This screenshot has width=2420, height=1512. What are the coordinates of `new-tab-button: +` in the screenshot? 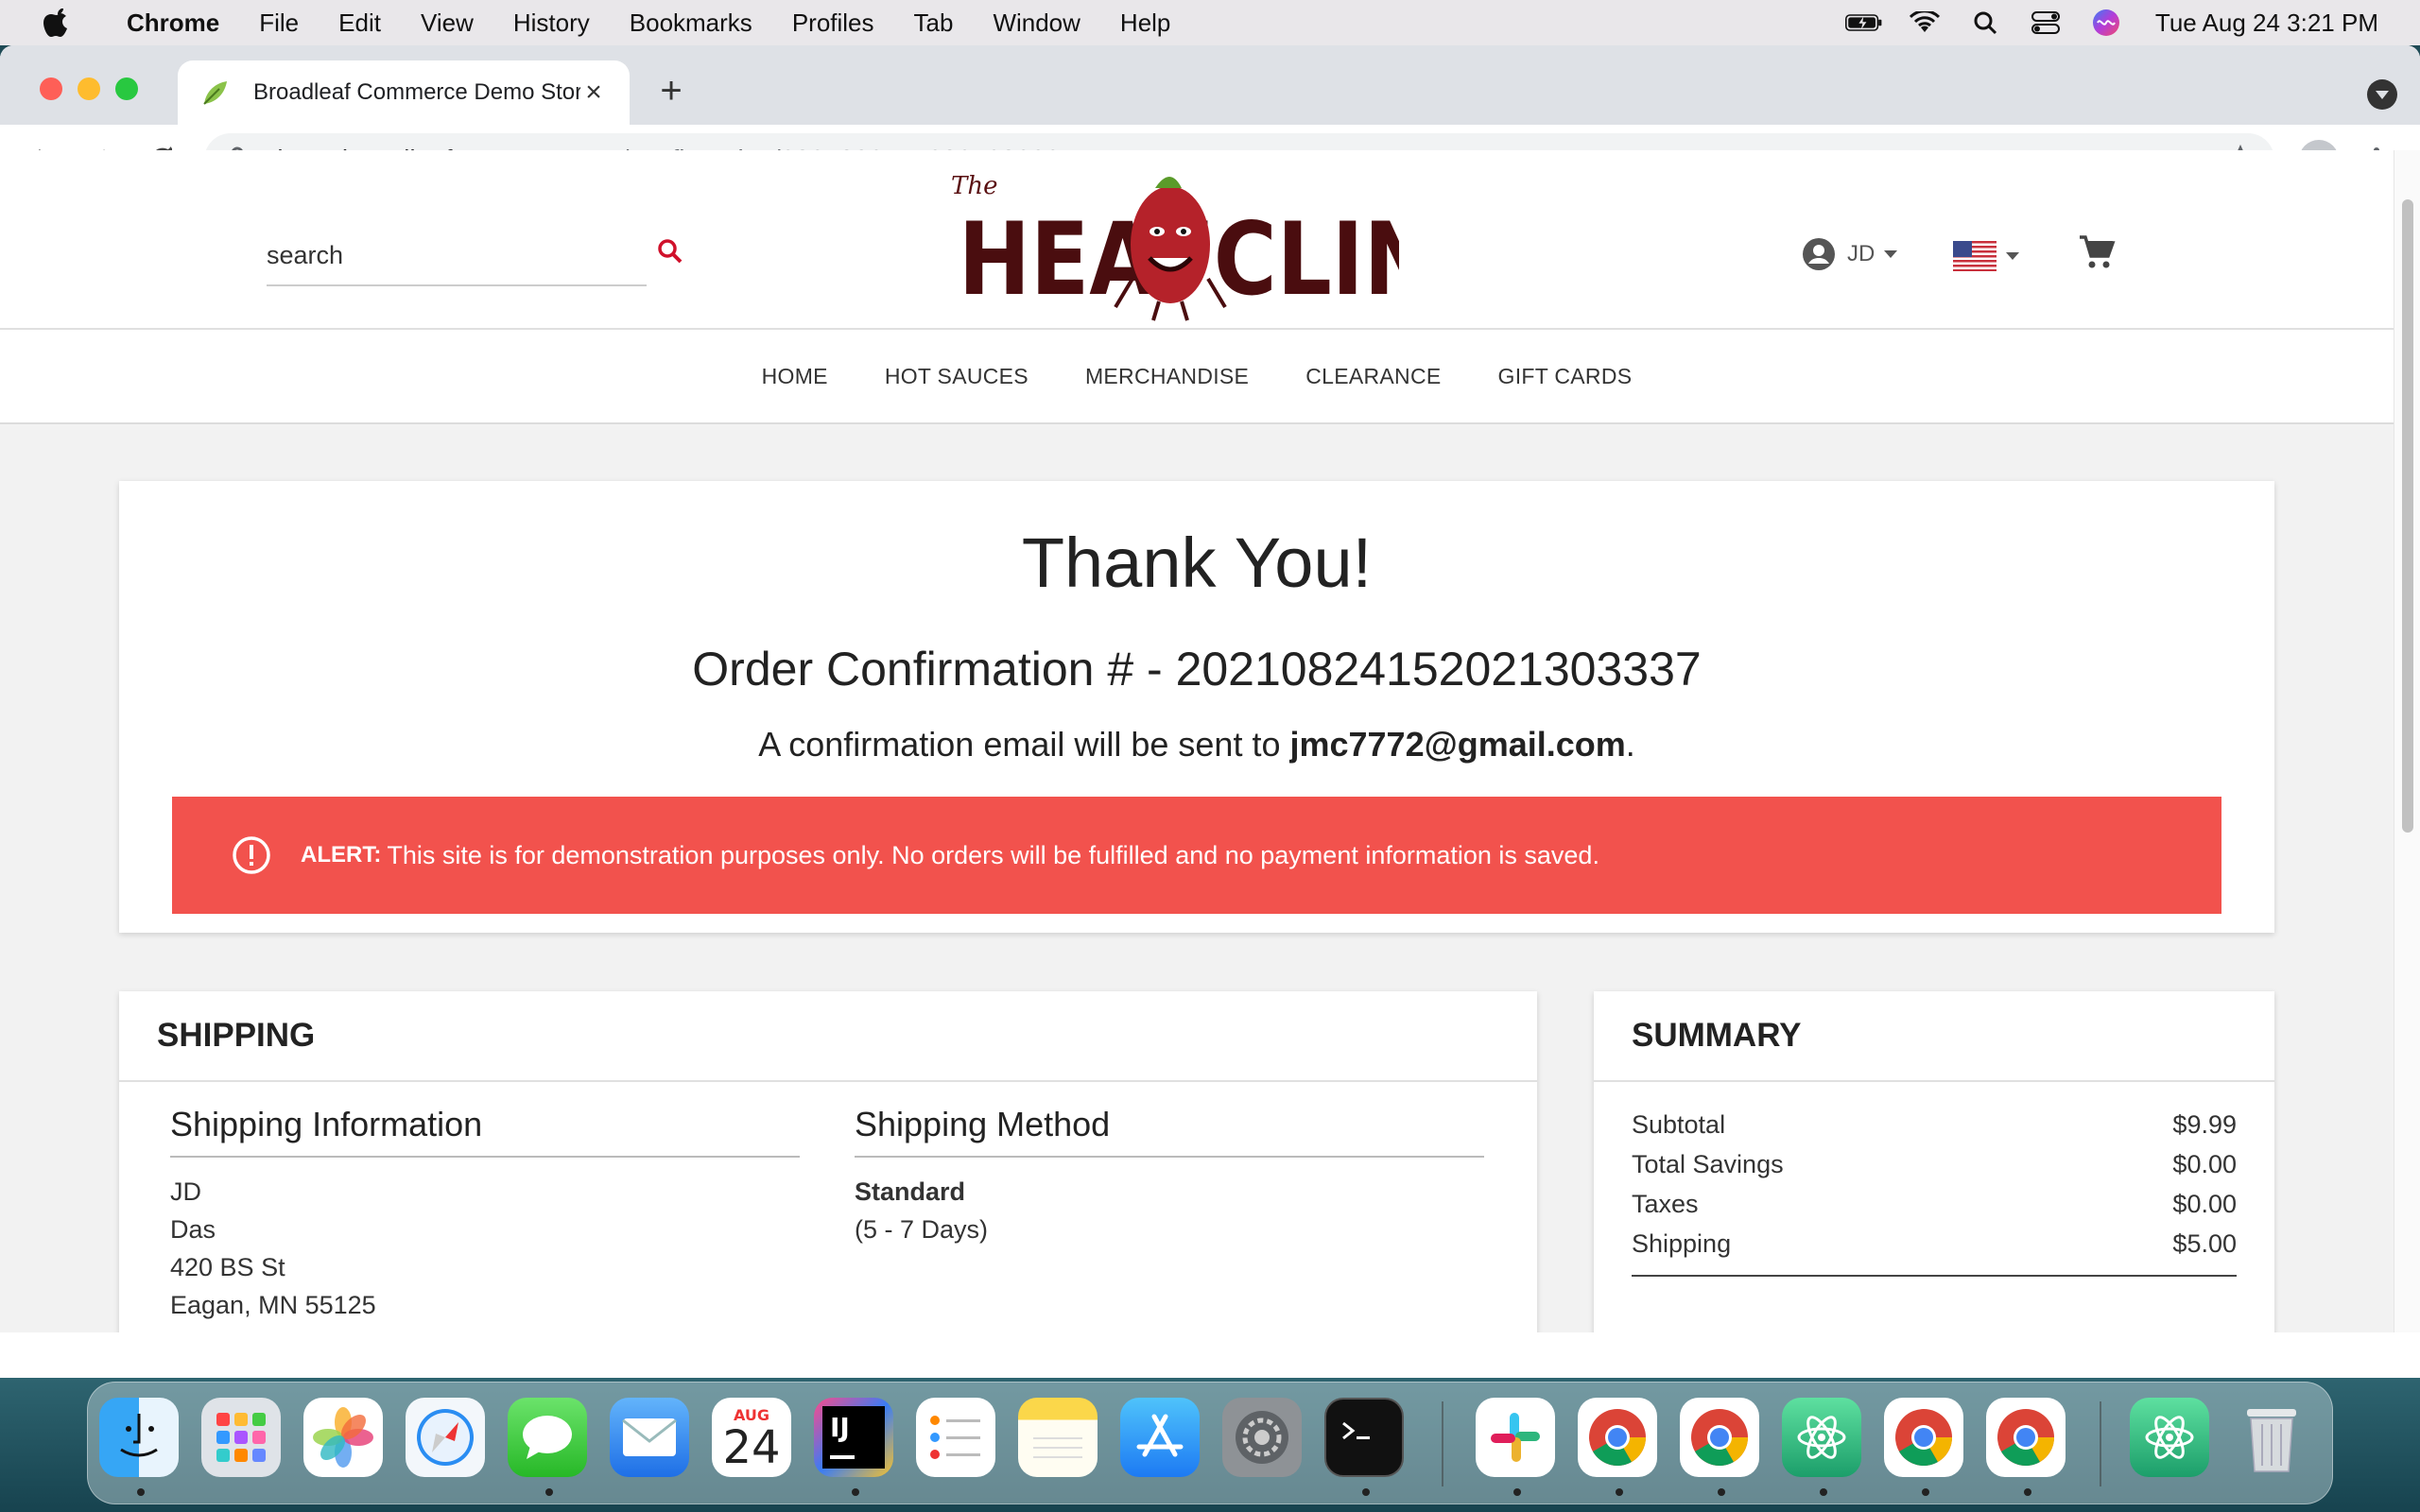 It's located at (671, 91).